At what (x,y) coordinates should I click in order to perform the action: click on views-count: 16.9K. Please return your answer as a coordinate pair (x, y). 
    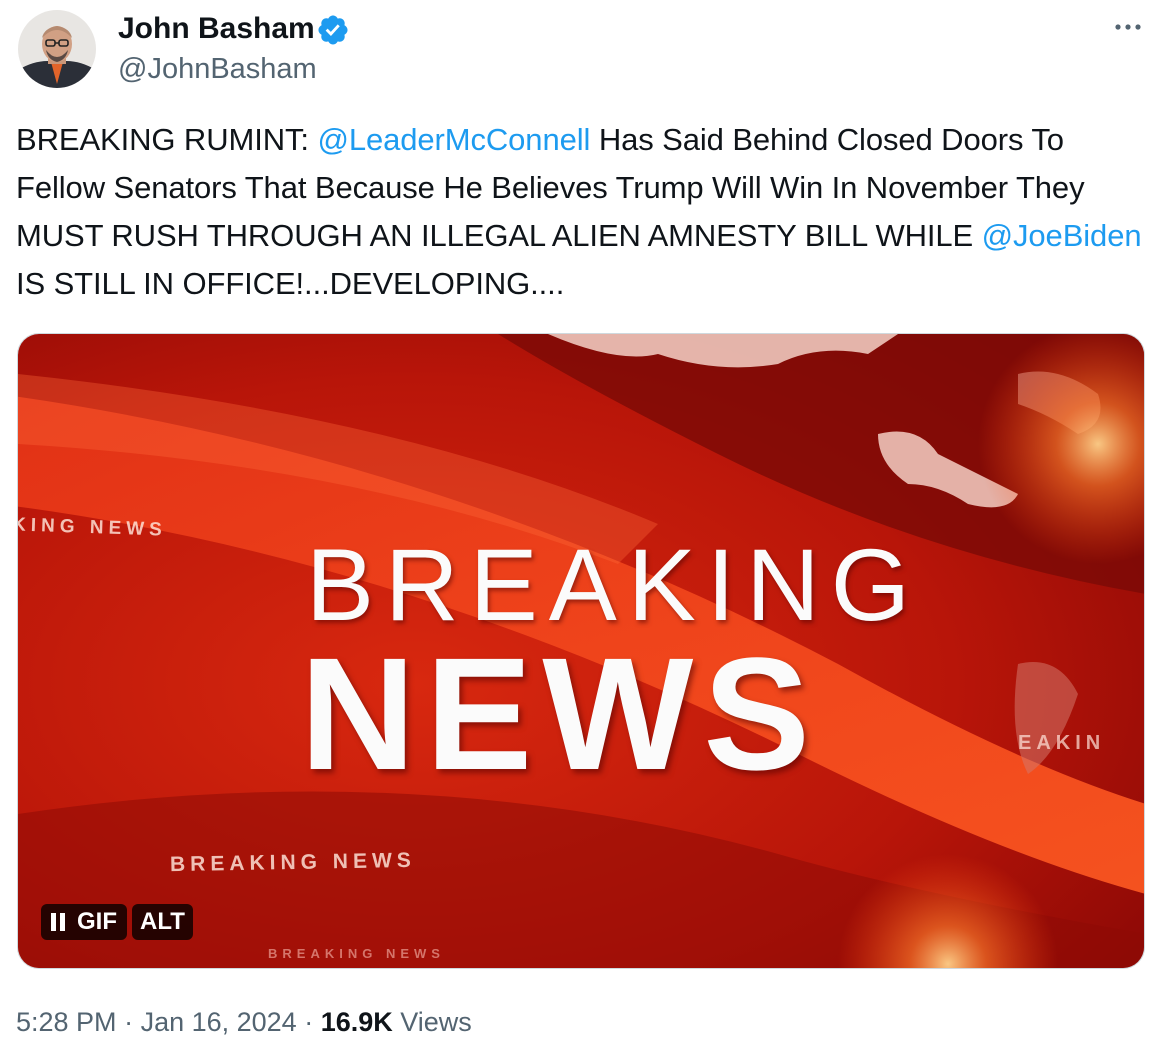
    Looking at the image, I should click on (356, 1022).